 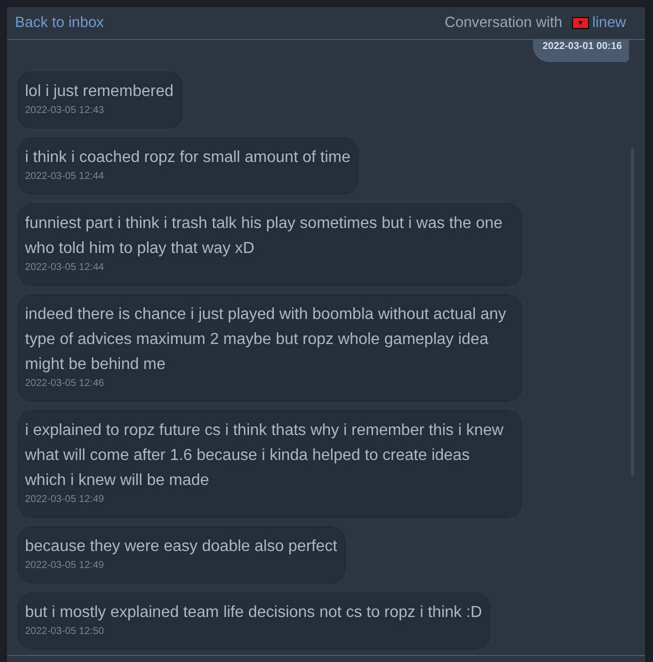 What do you see at coordinates (59, 23) in the screenshot?
I see `back-to-inbox-link: Back to inbox` at bounding box center [59, 23].